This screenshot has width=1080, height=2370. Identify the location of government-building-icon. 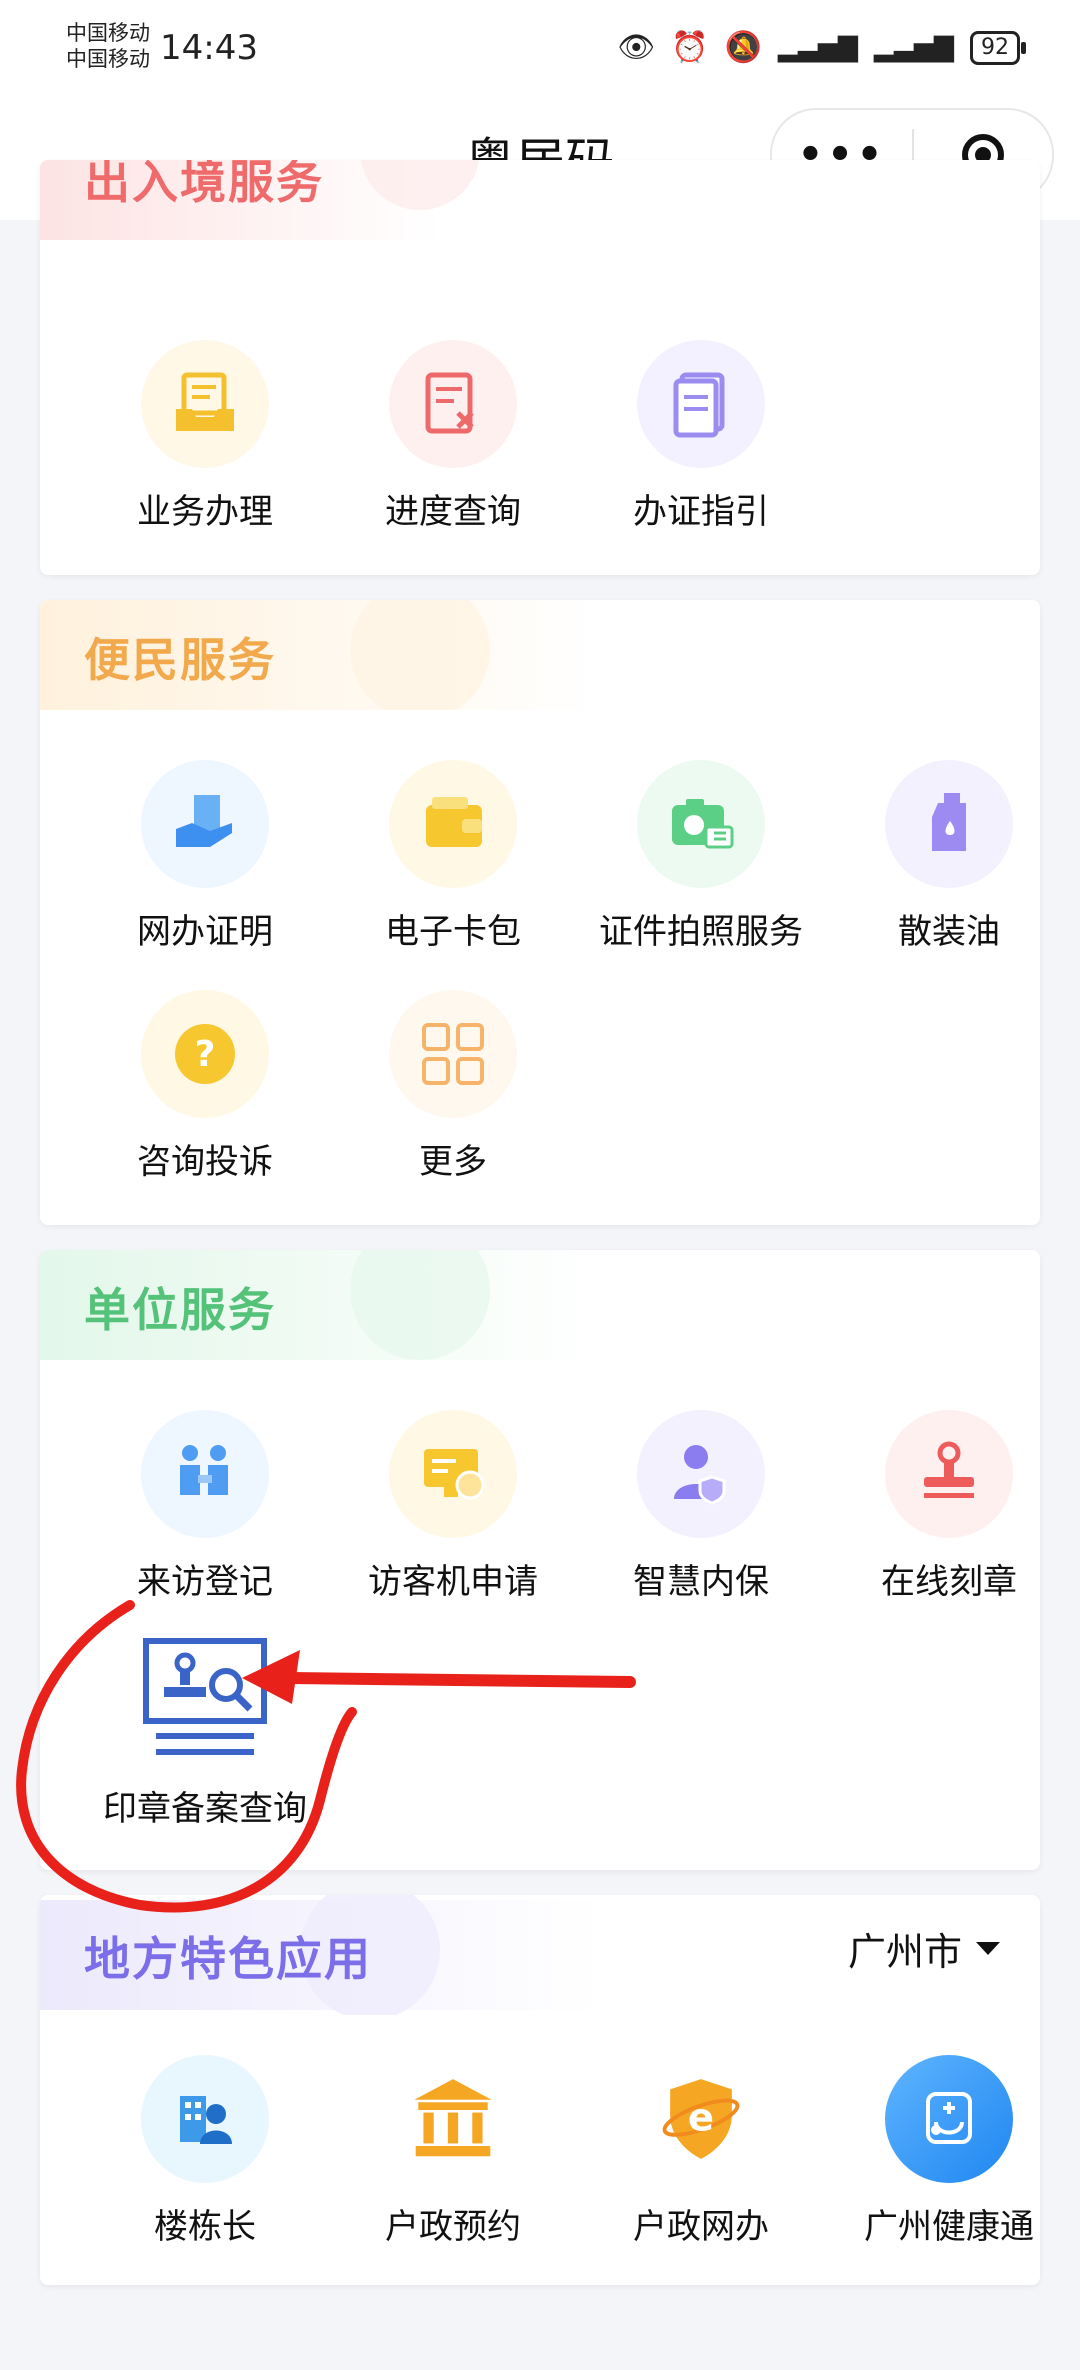
(453, 2119).